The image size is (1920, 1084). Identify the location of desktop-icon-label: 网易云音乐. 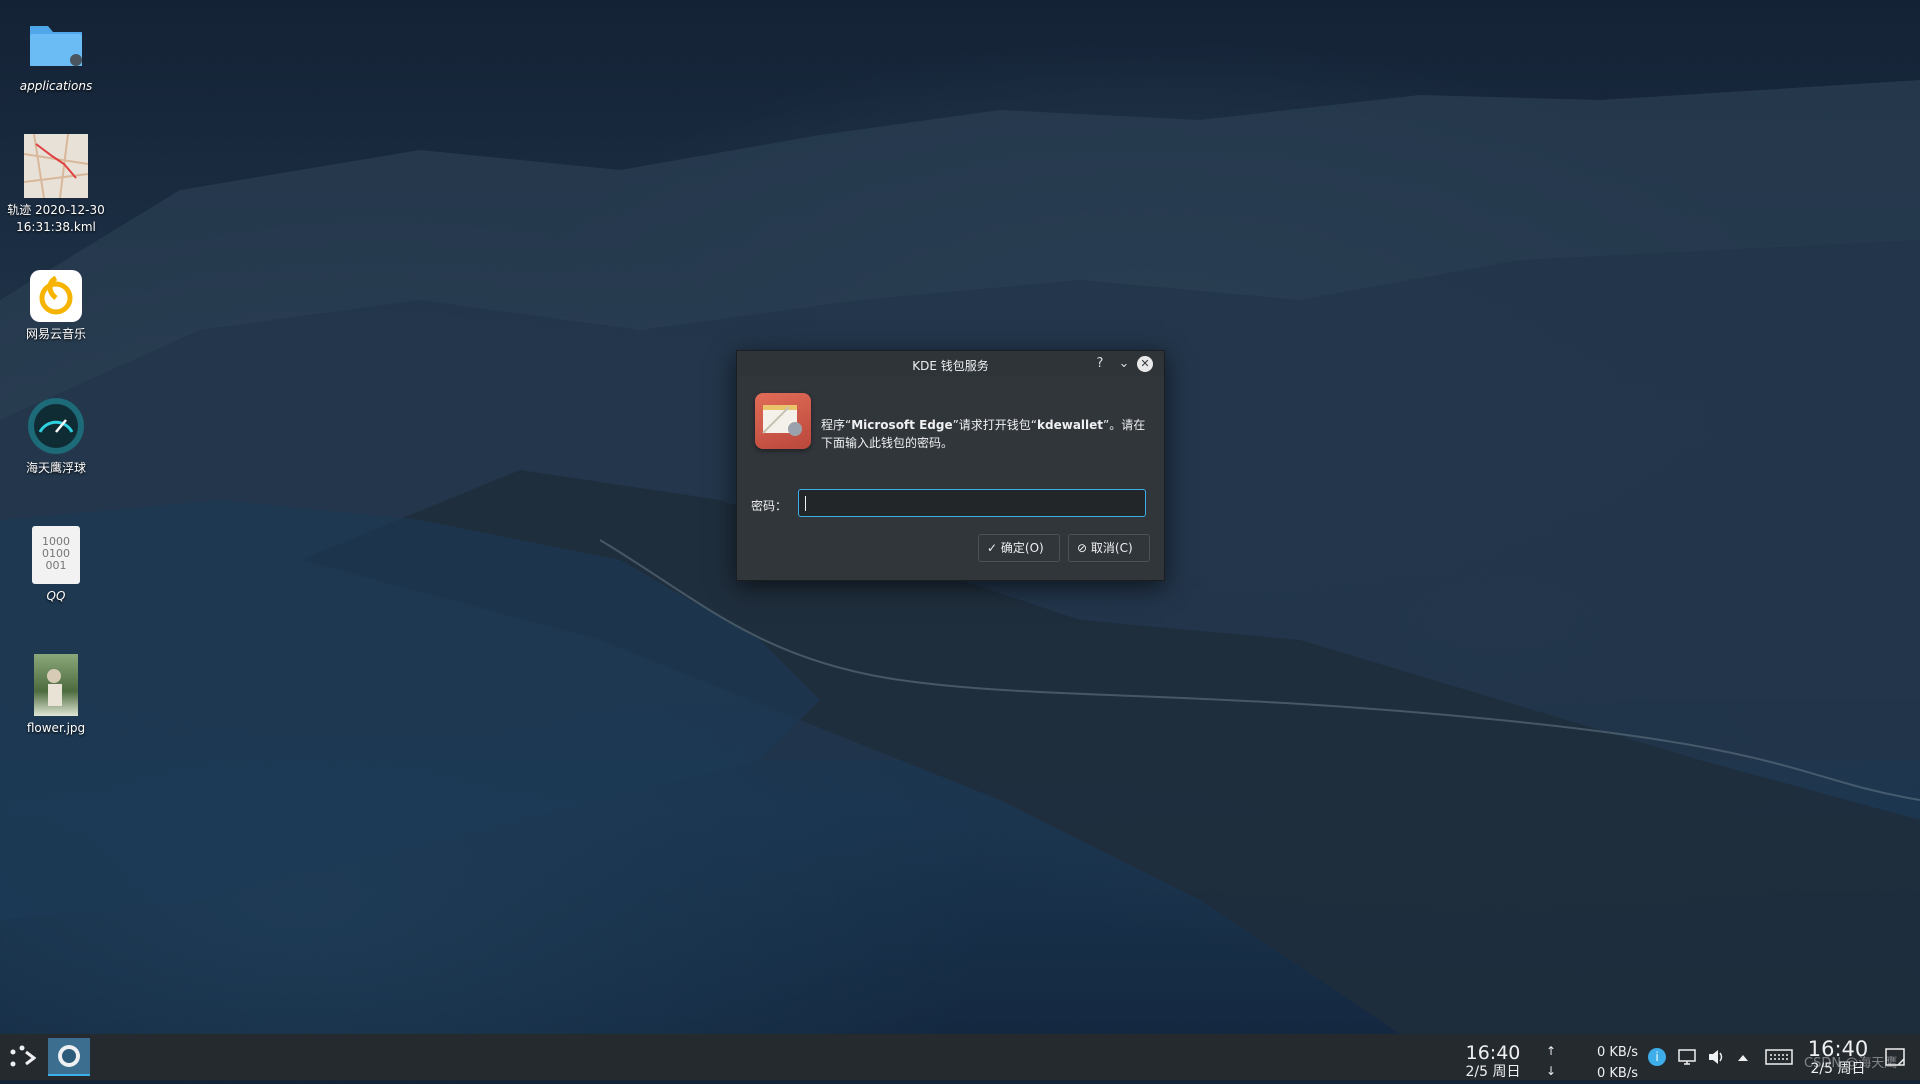
(55, 334).